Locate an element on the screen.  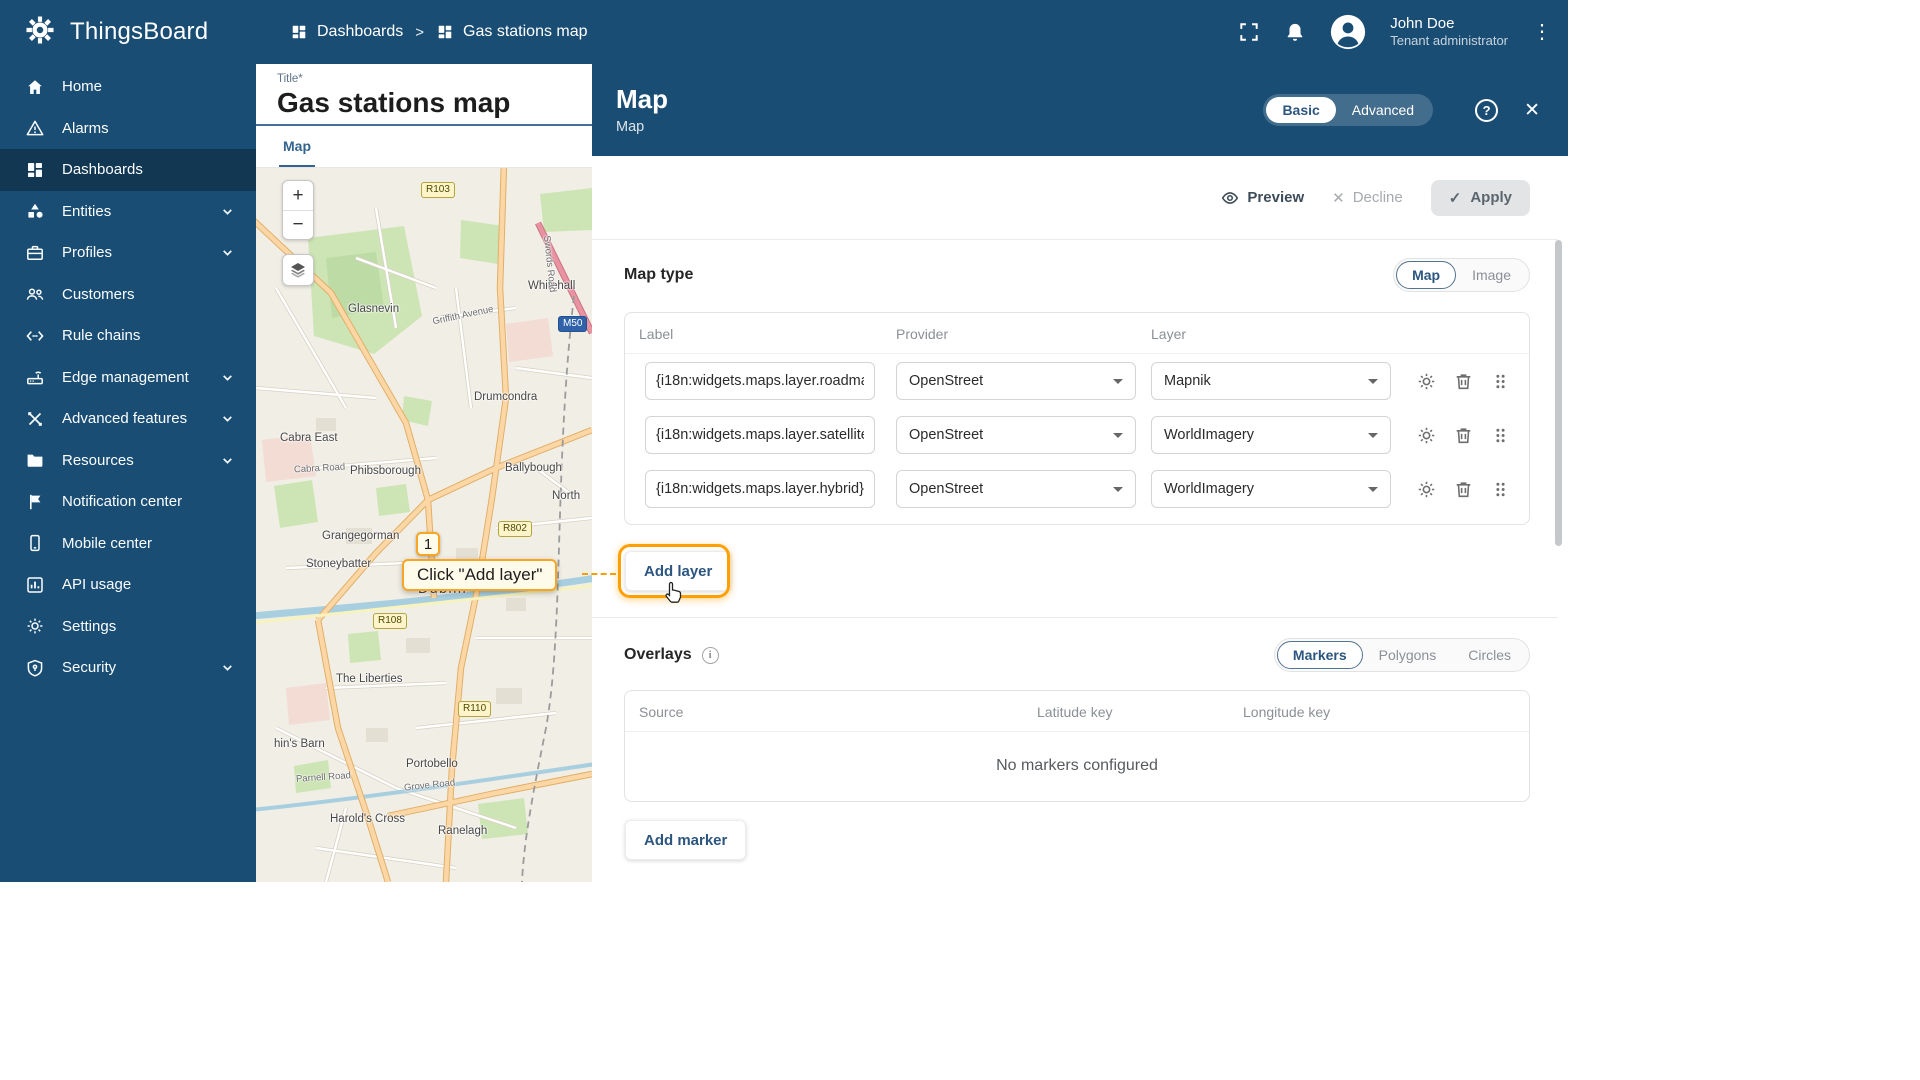
widget-editor-column: Title* Map is located at coordinates (424, 473).